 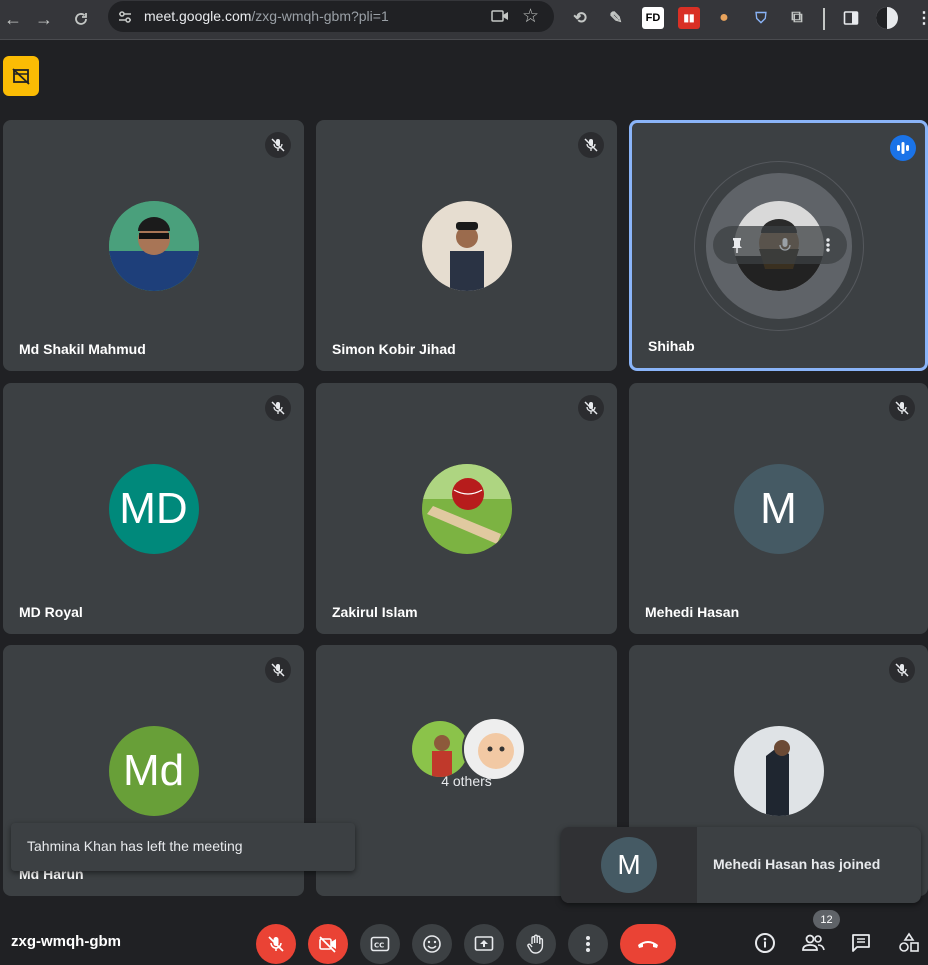 I want to click on captions-button: CC, so click(x=380, y=944).